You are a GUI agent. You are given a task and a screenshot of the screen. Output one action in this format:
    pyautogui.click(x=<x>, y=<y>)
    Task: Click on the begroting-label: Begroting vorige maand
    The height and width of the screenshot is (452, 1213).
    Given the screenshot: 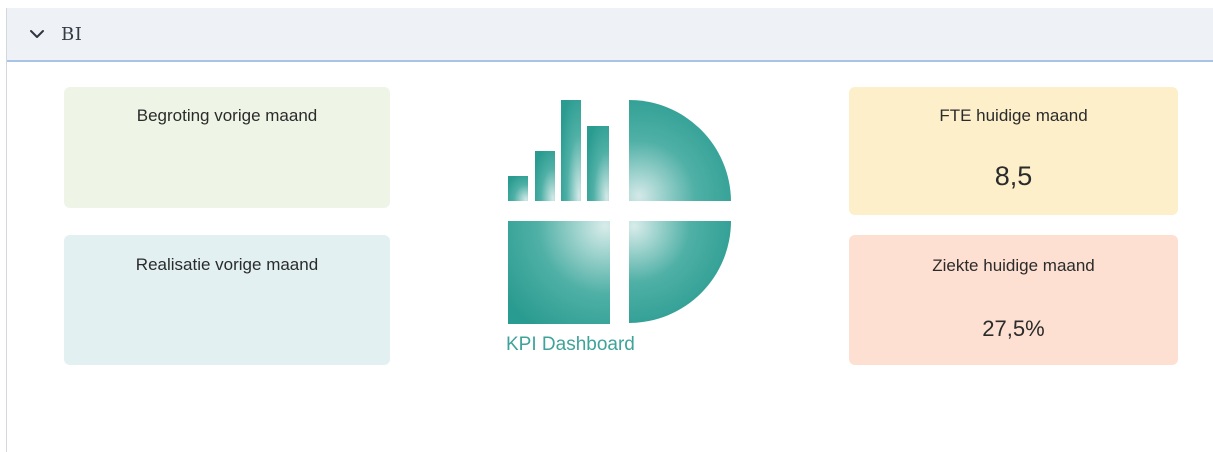 What is the action you would take?
    pyautogui.click(x=227, y=115)
    